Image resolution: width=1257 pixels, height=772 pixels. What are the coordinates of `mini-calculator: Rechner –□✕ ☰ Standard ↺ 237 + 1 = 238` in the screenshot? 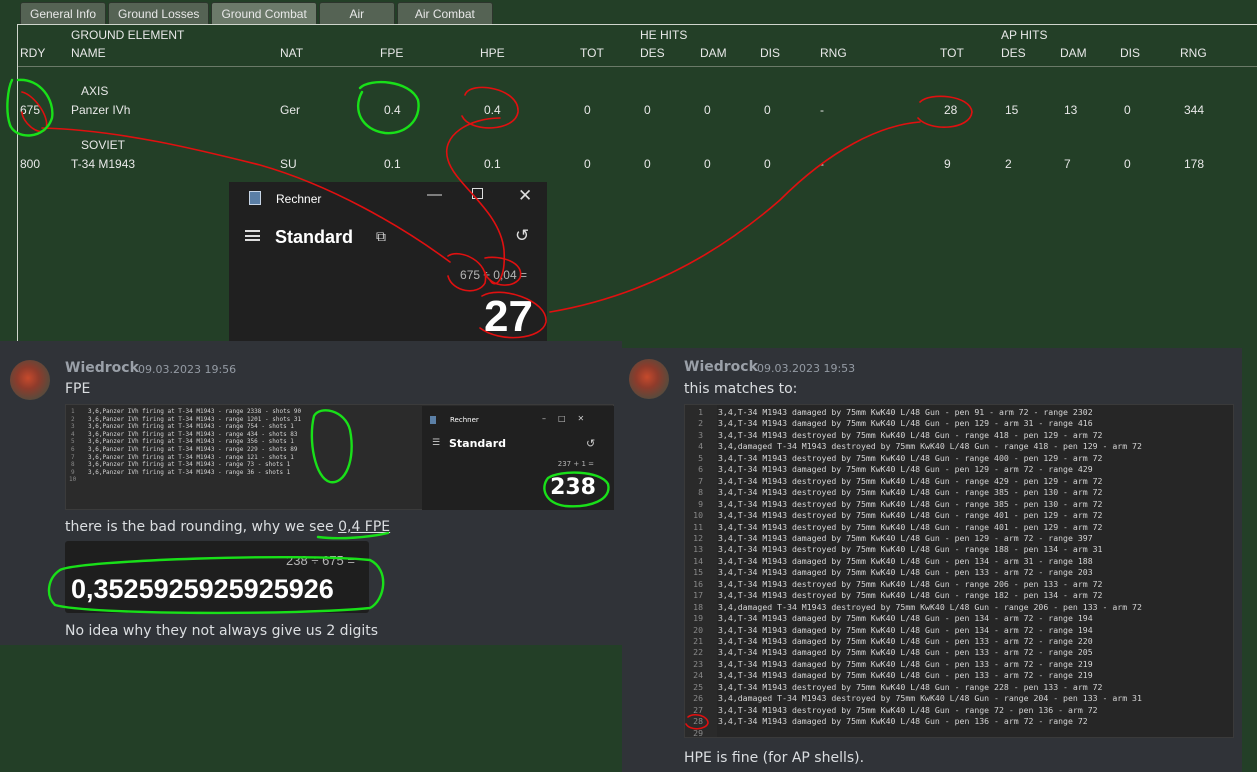 It's located at (518, 458).